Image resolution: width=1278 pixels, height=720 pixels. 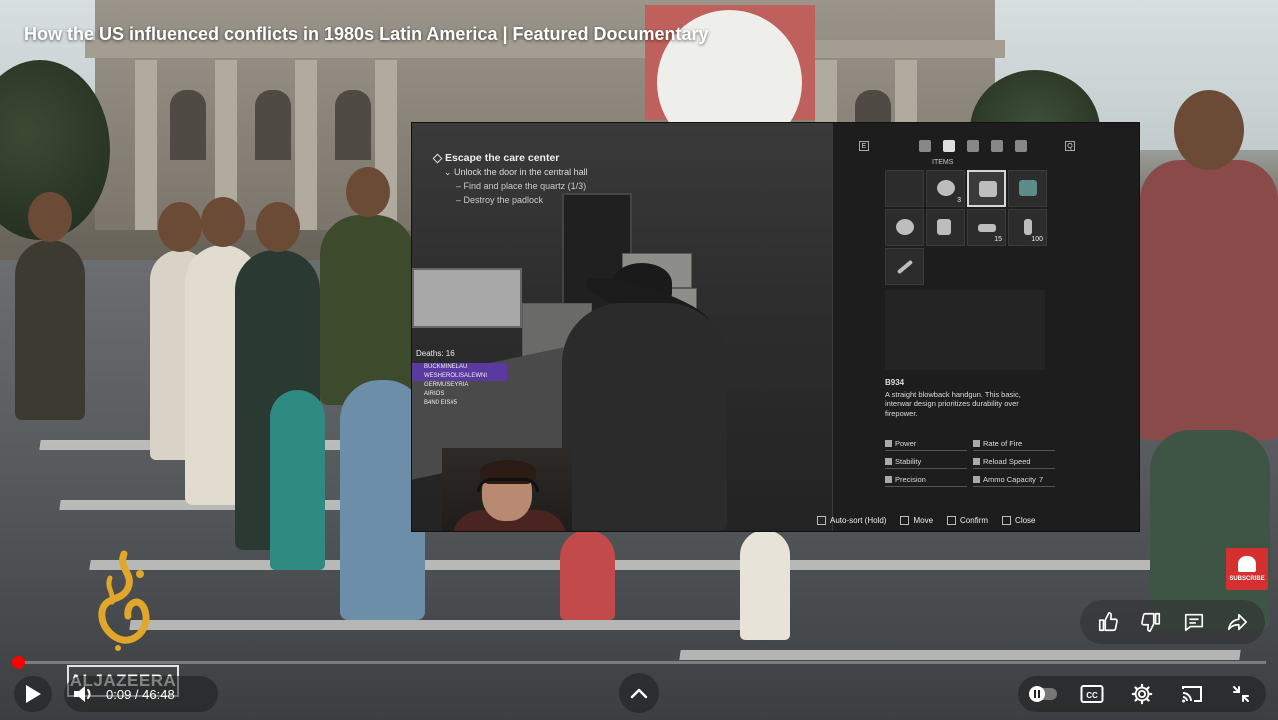 I want to click on tab-items-label: ITEMS, so click(x=943, y=162).